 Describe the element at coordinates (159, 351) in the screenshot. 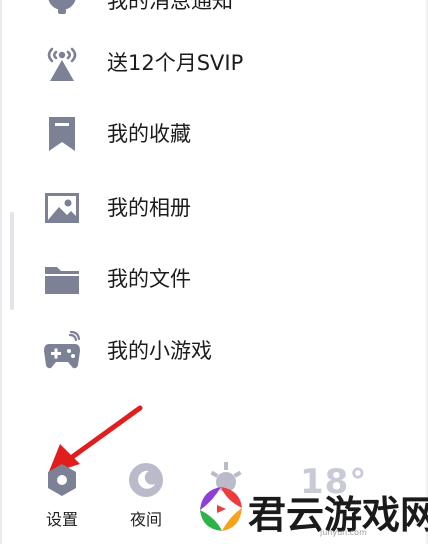

I see `menu-item-label: 我的小游戏` at that location.